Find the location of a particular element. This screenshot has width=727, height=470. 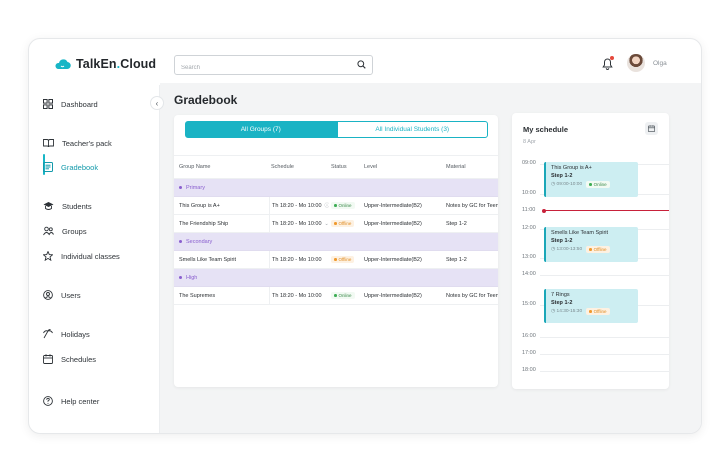

schedule-cell: Th 18:20 - Mo 10:00ⓘ is located at coordinates (299, 205).